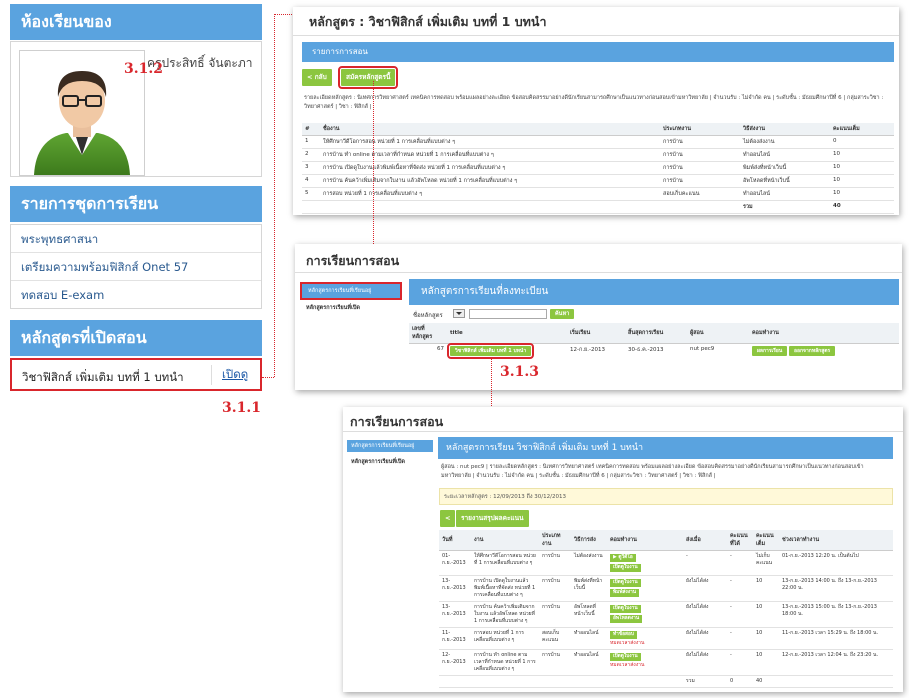  What do you see at coordinates (626, 619) in the screenshot?
I see `task-action-button: อัพโหลดงาน` at bounding box center [626, 619].